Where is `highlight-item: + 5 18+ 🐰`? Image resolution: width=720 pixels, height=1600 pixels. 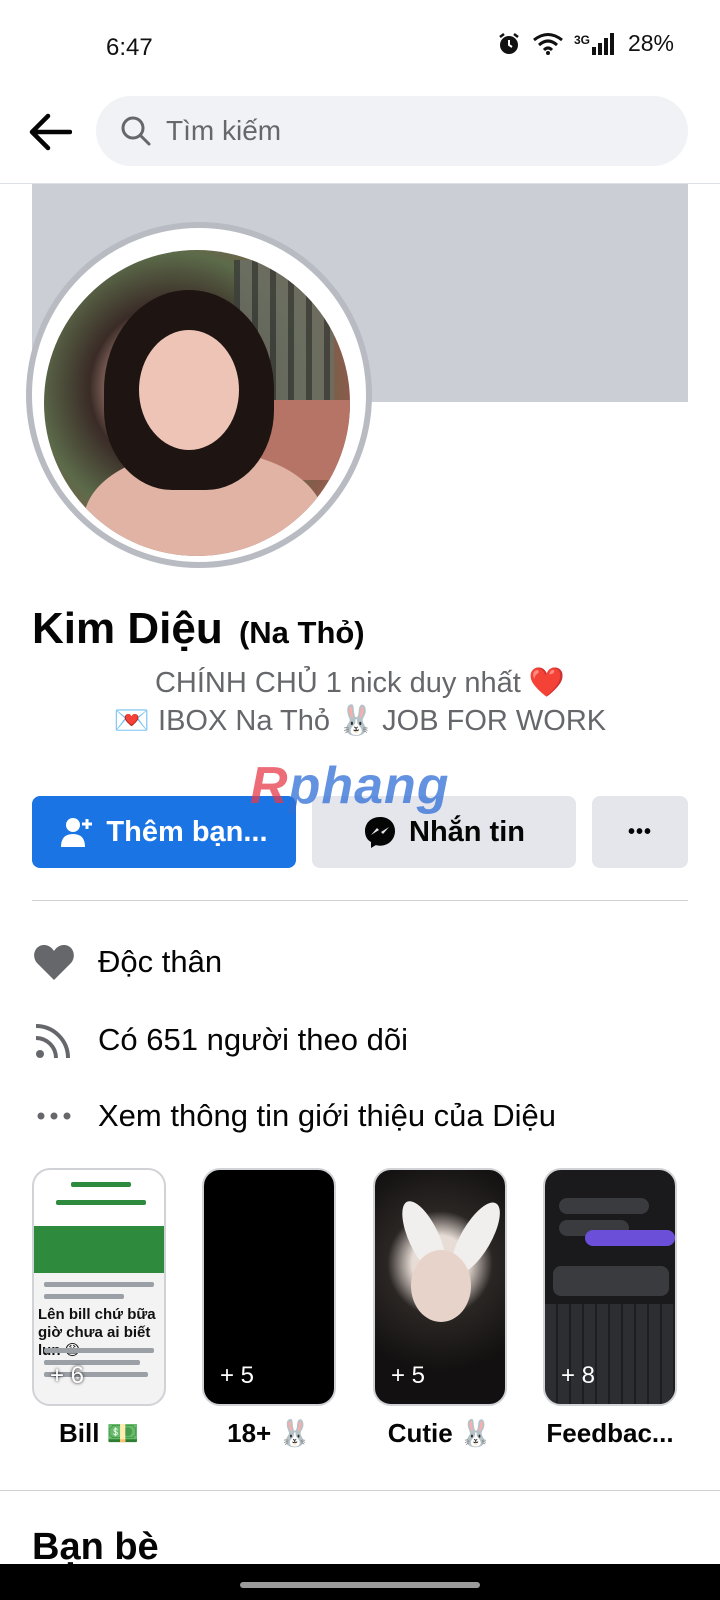 highlight-item: + 5 18+ 🐰 is located at coordinates (269, 1308).